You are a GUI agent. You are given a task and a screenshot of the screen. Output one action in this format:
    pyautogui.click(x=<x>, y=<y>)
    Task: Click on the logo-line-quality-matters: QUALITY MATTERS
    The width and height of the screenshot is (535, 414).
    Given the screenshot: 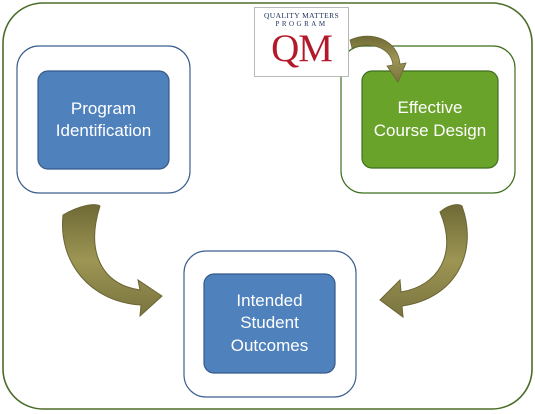 What is the action you would take?
    pyautogui.click(x=301, y=15)
    